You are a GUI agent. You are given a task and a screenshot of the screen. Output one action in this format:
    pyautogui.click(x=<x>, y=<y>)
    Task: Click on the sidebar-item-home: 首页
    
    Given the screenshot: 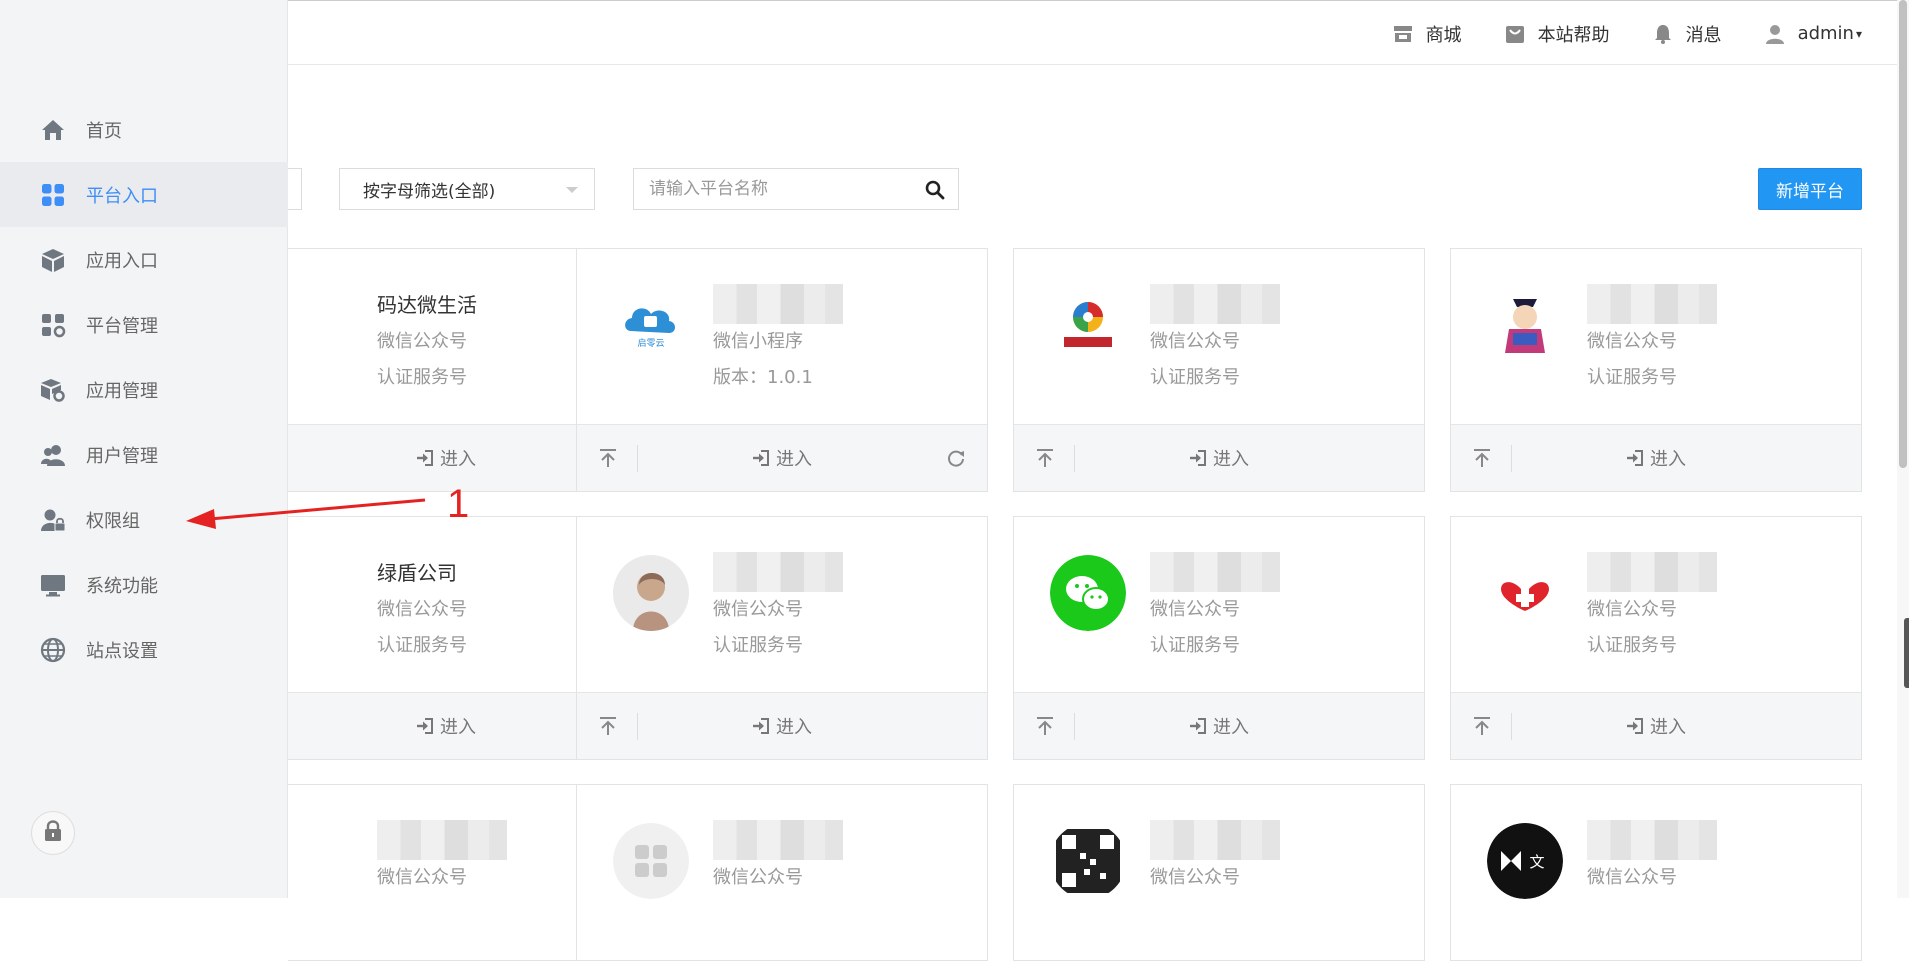 What is the action you would take?
    pyautogui.click(x=144, y=129)
    